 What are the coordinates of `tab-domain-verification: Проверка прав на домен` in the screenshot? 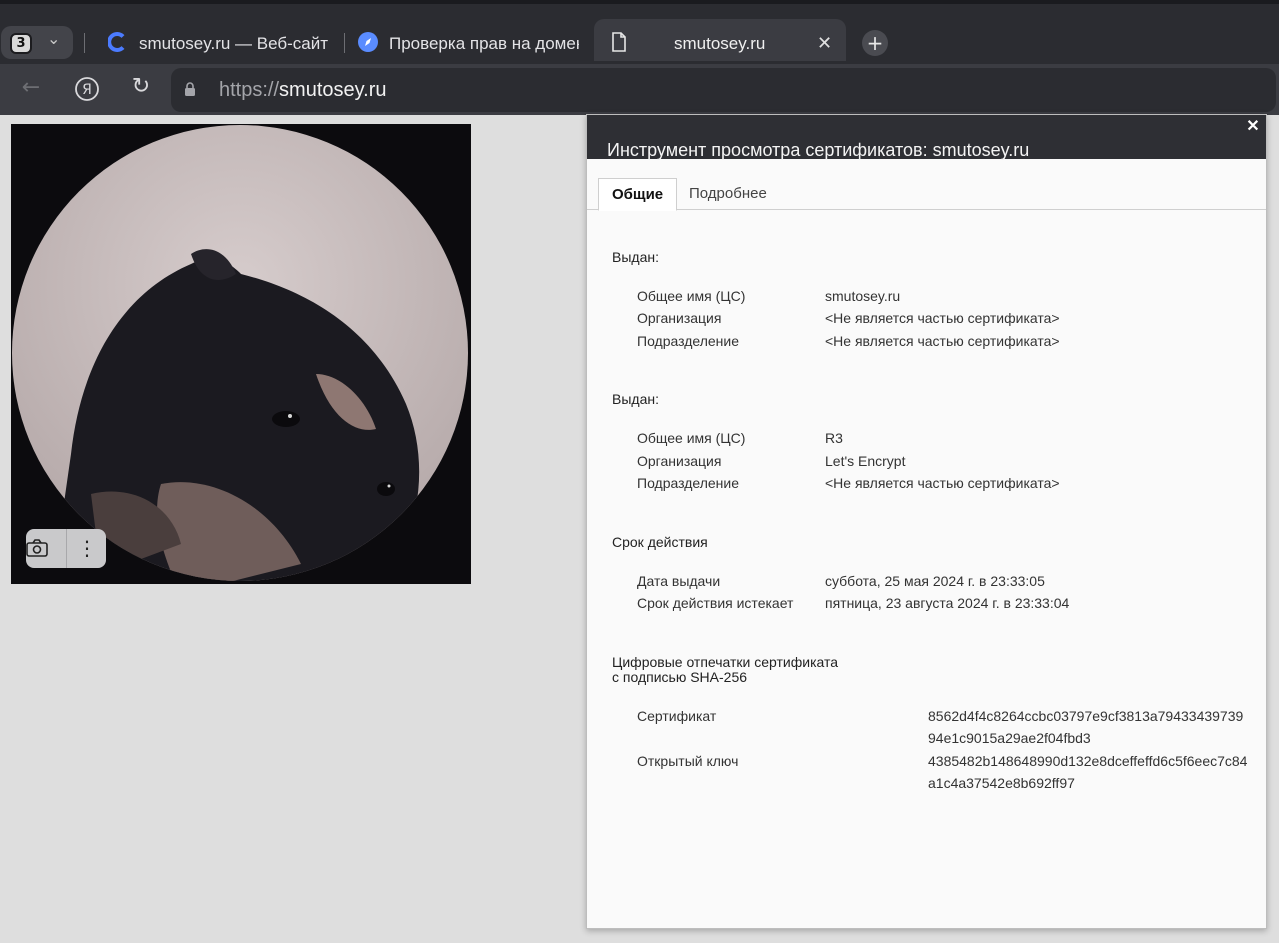 It's located at (471, 46).